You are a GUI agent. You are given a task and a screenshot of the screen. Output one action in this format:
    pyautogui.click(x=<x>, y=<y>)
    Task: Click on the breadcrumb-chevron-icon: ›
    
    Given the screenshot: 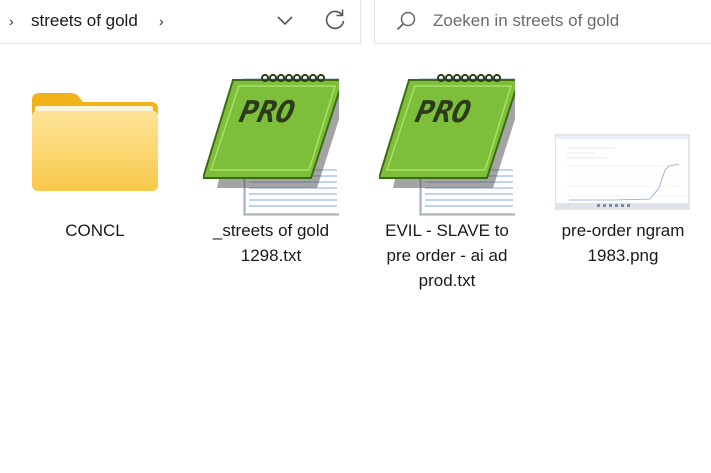 What is the action you would take?
    pyautogui.click(x=161, y=21)
    